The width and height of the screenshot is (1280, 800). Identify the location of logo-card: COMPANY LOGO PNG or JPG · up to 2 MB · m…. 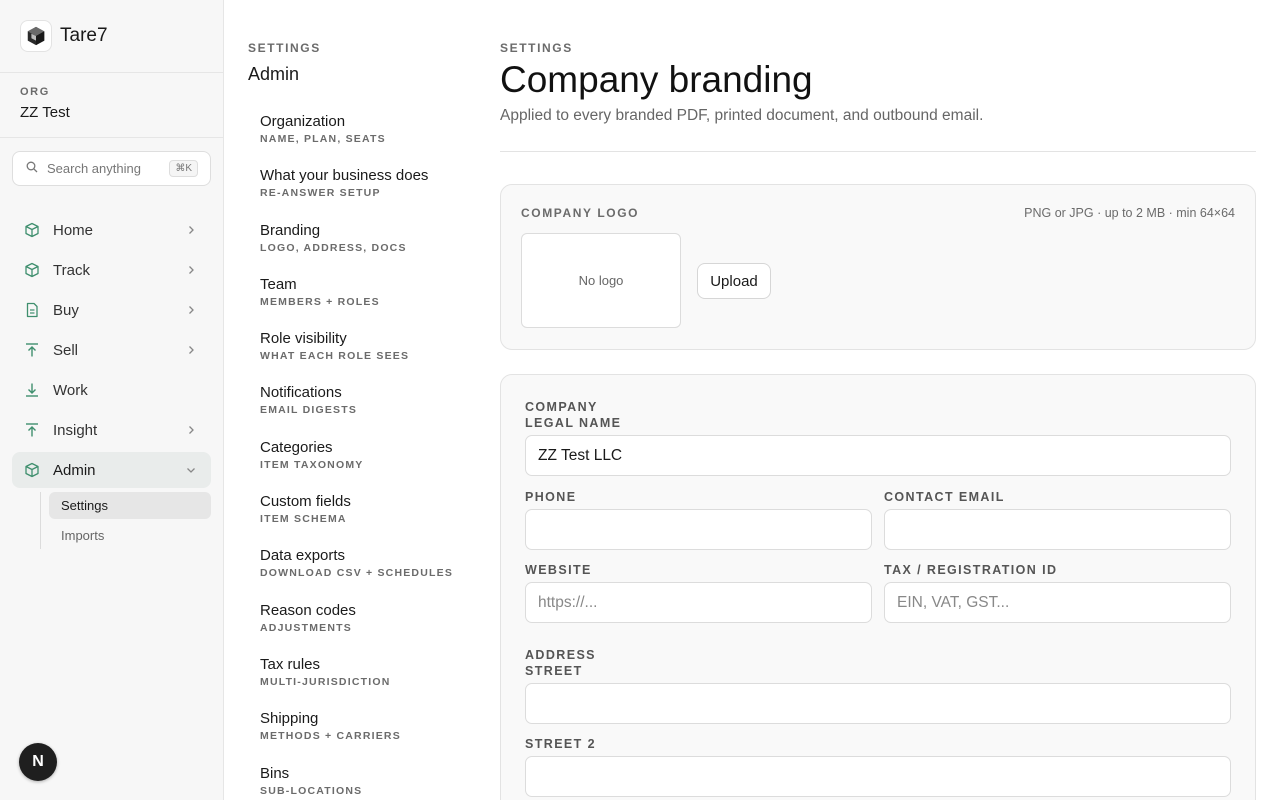
(878, 267).